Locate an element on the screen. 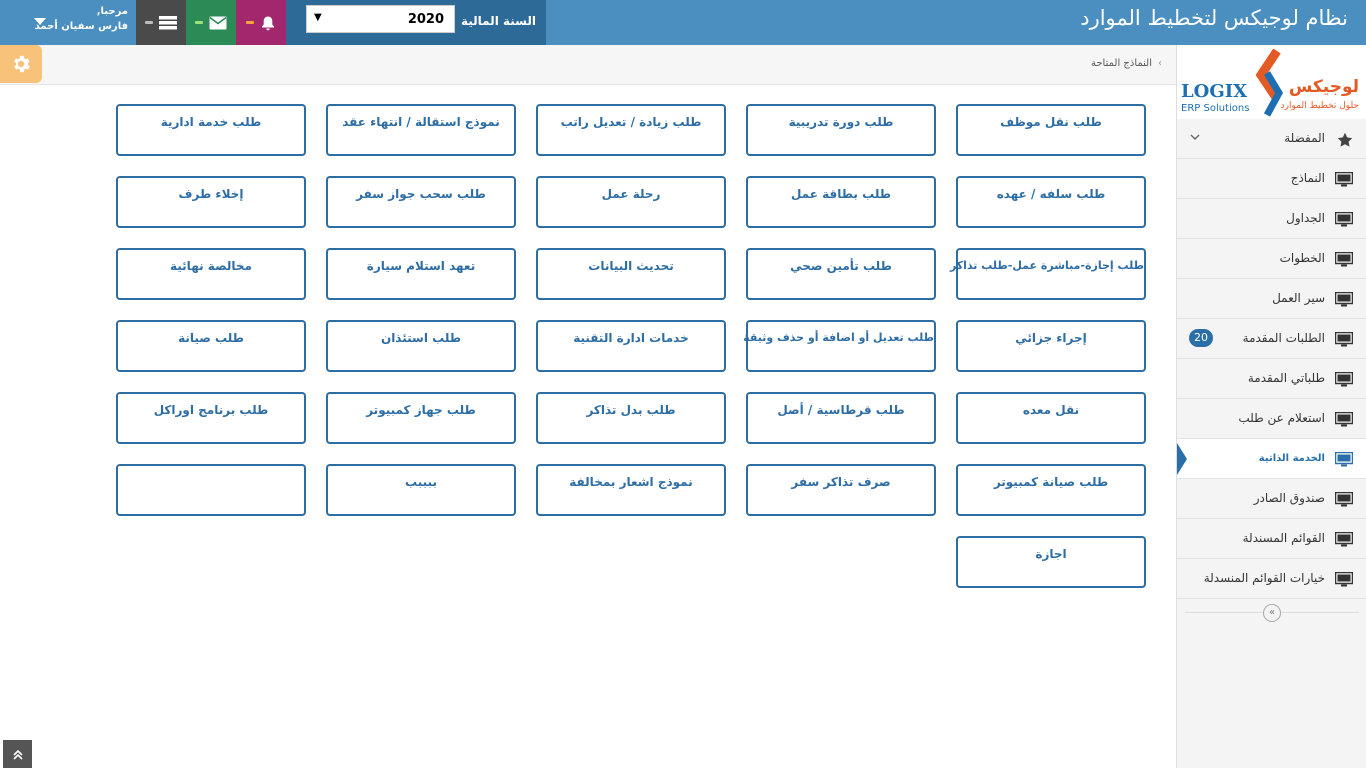 The width and height of the screenshot is (1366, 768). form-button: طلب زيادة / تعديل راتب is located at coordinates (631, 130).